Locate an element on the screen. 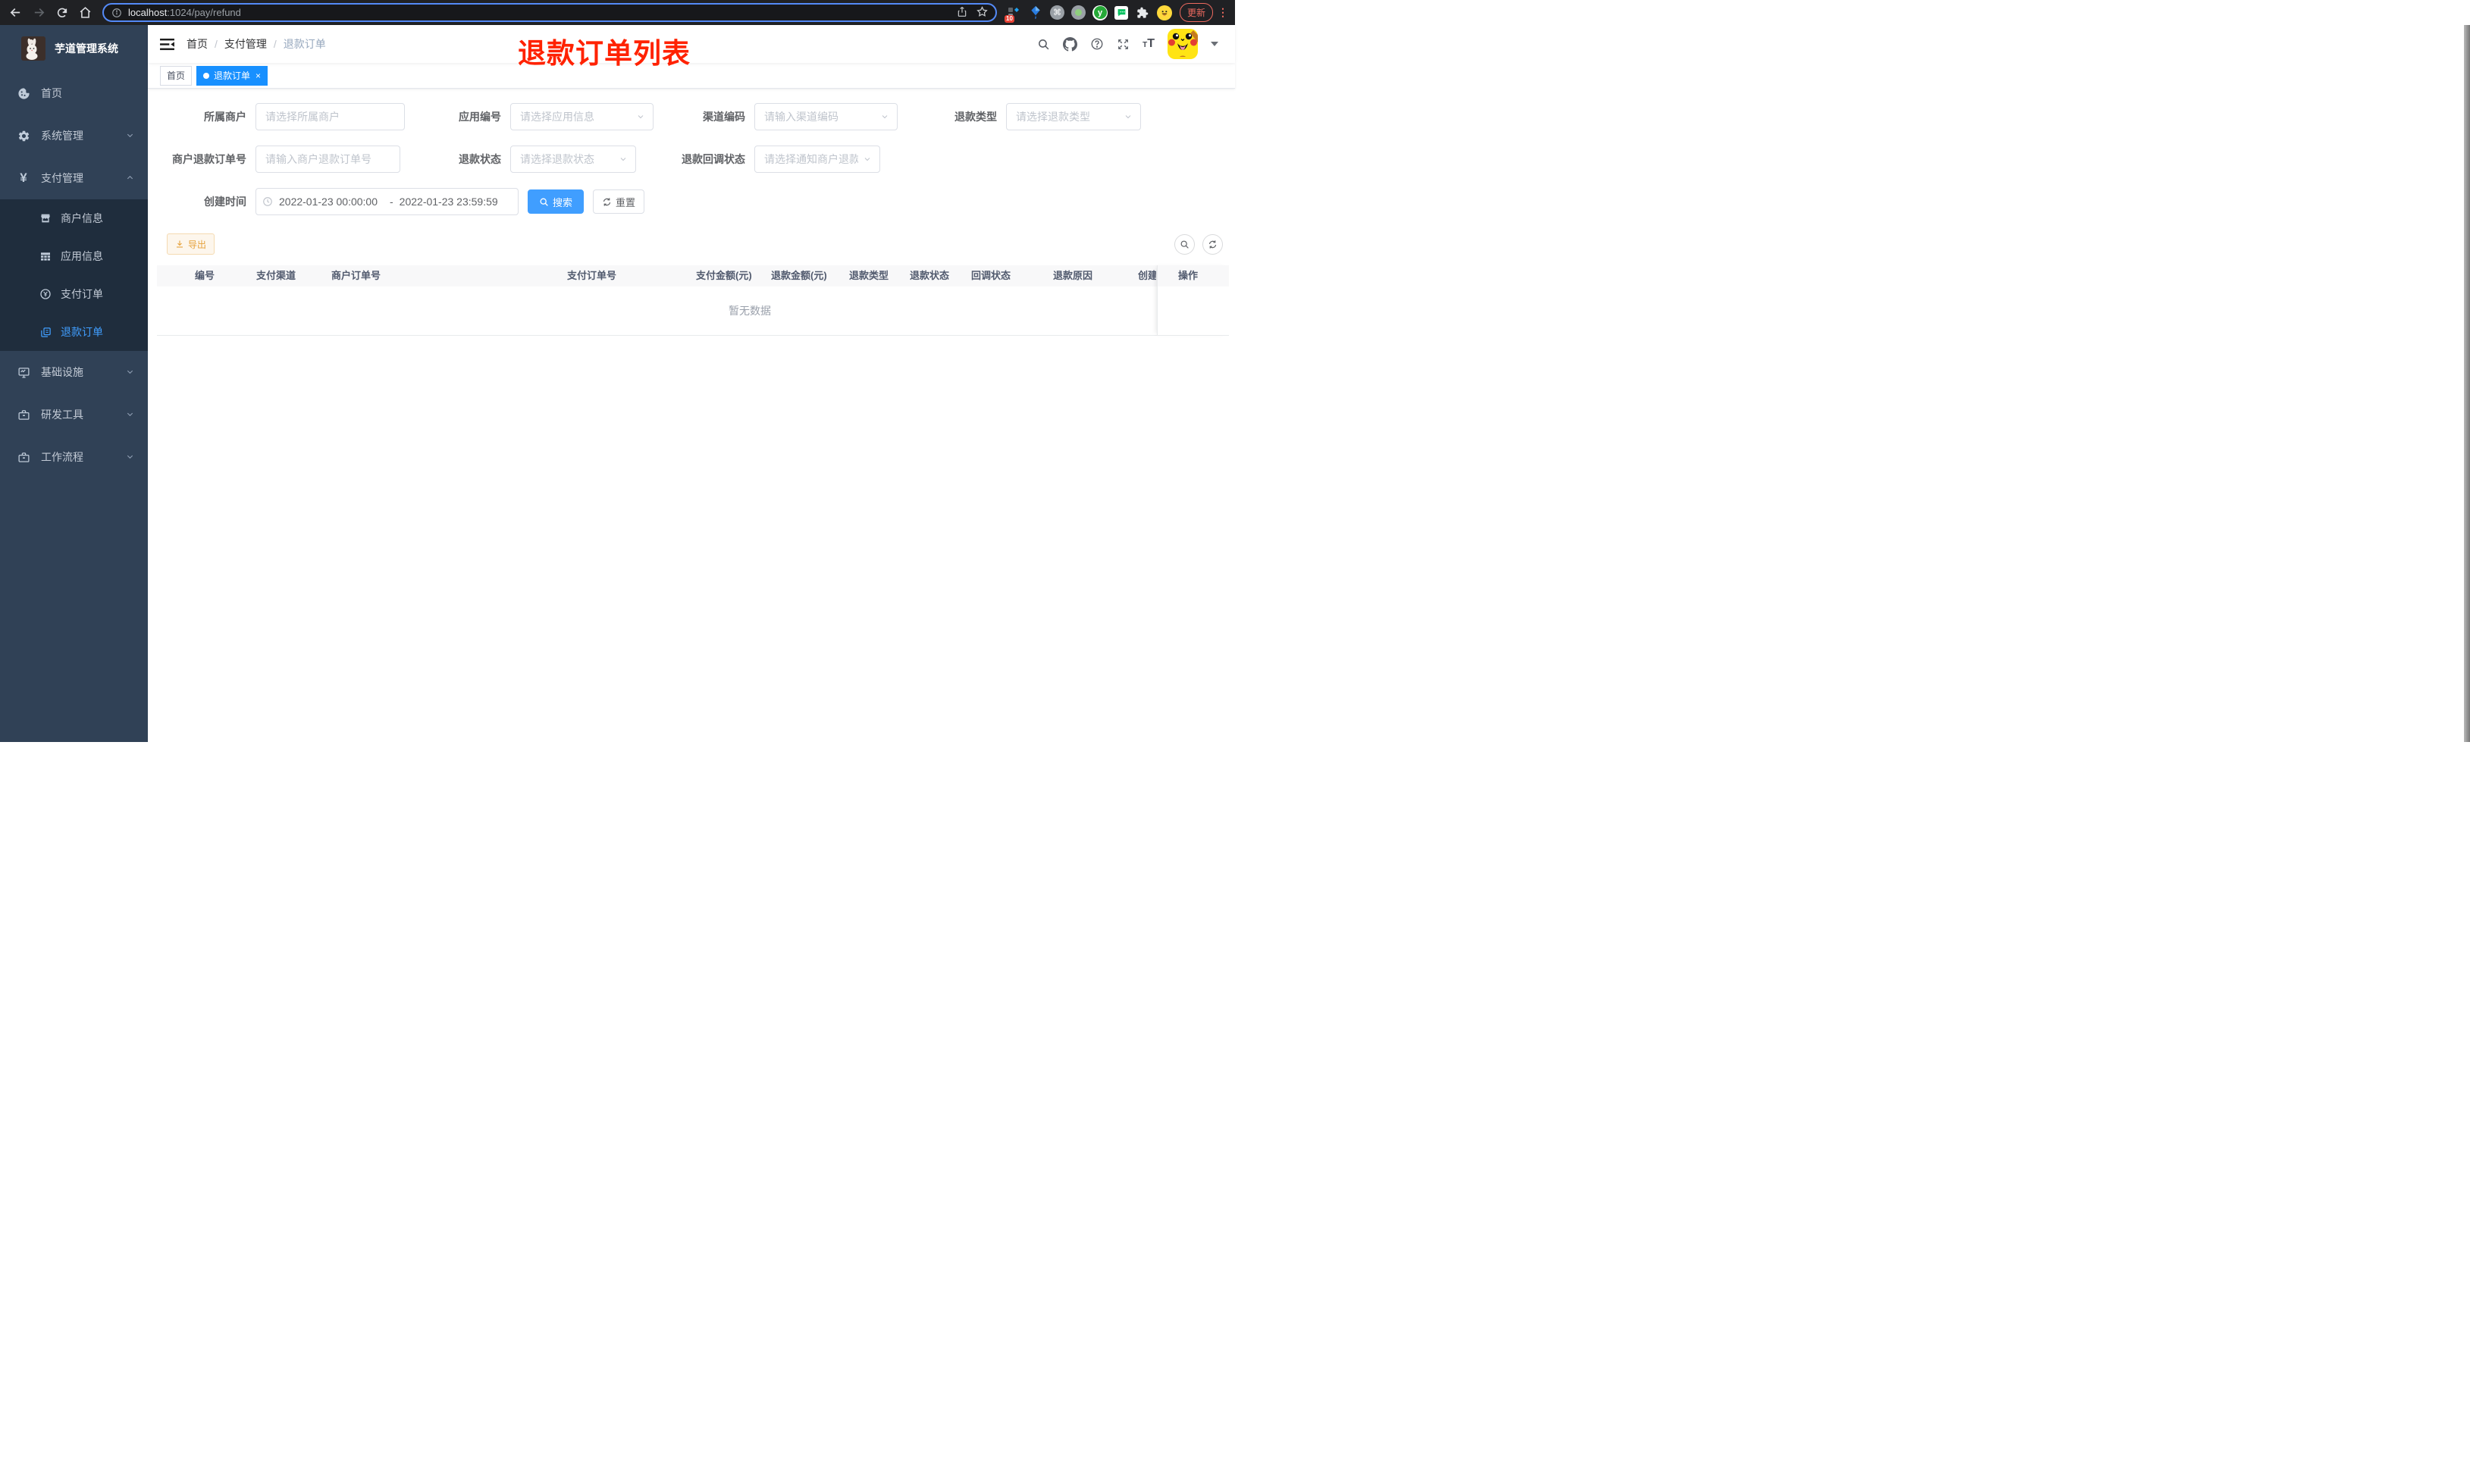  merchant-input is located at coordinates (330, 117).